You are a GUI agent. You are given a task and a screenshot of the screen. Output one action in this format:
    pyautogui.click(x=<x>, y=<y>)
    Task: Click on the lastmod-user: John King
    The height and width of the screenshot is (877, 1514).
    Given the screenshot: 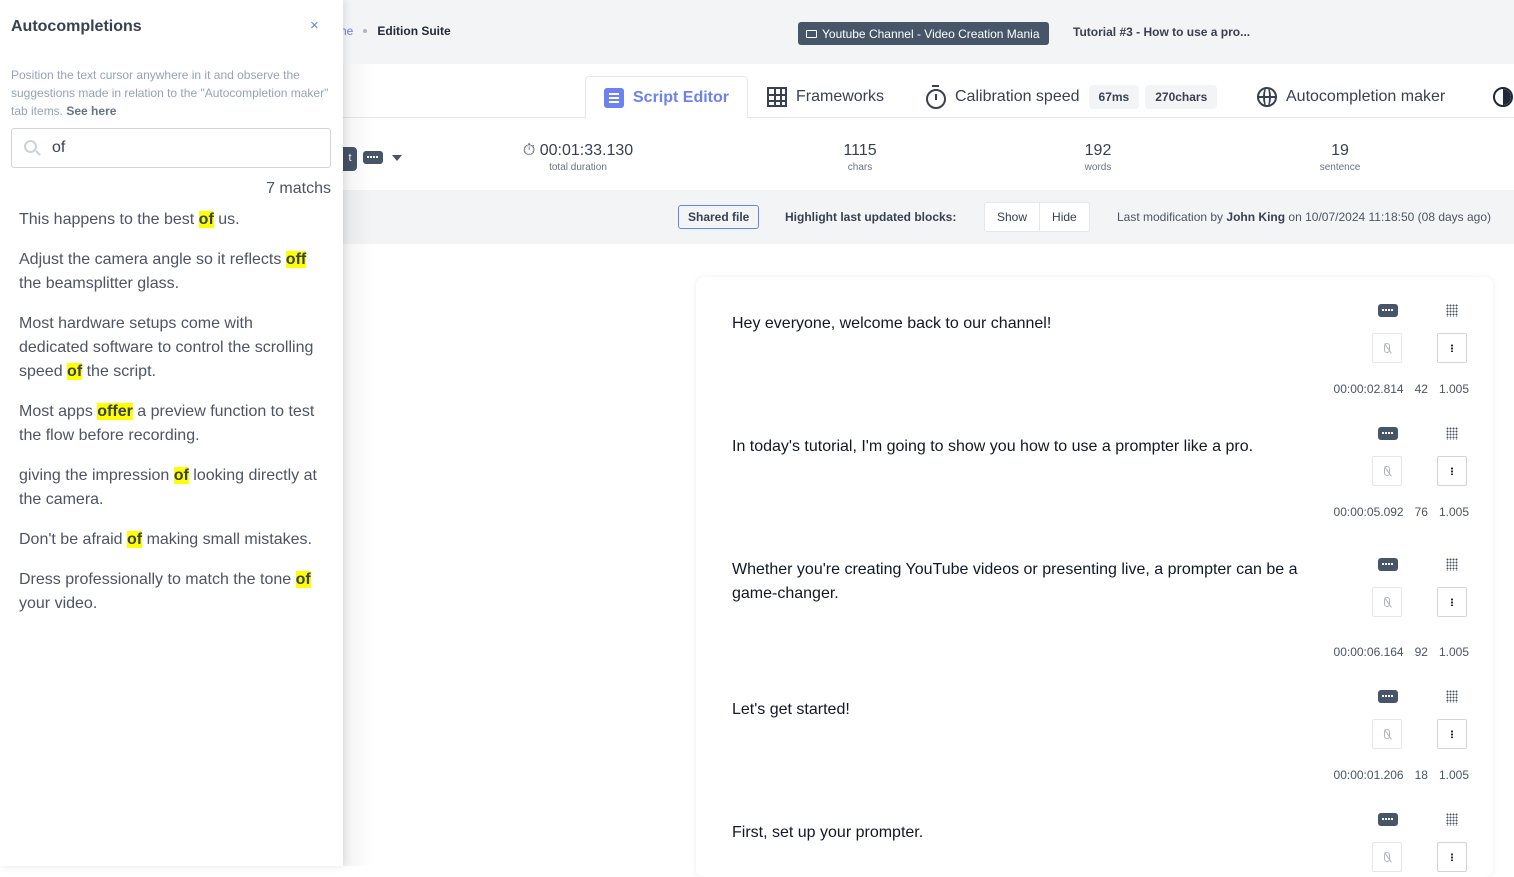 What is the action you would take?
    pyautogui.click(x=1256, y=217)
    